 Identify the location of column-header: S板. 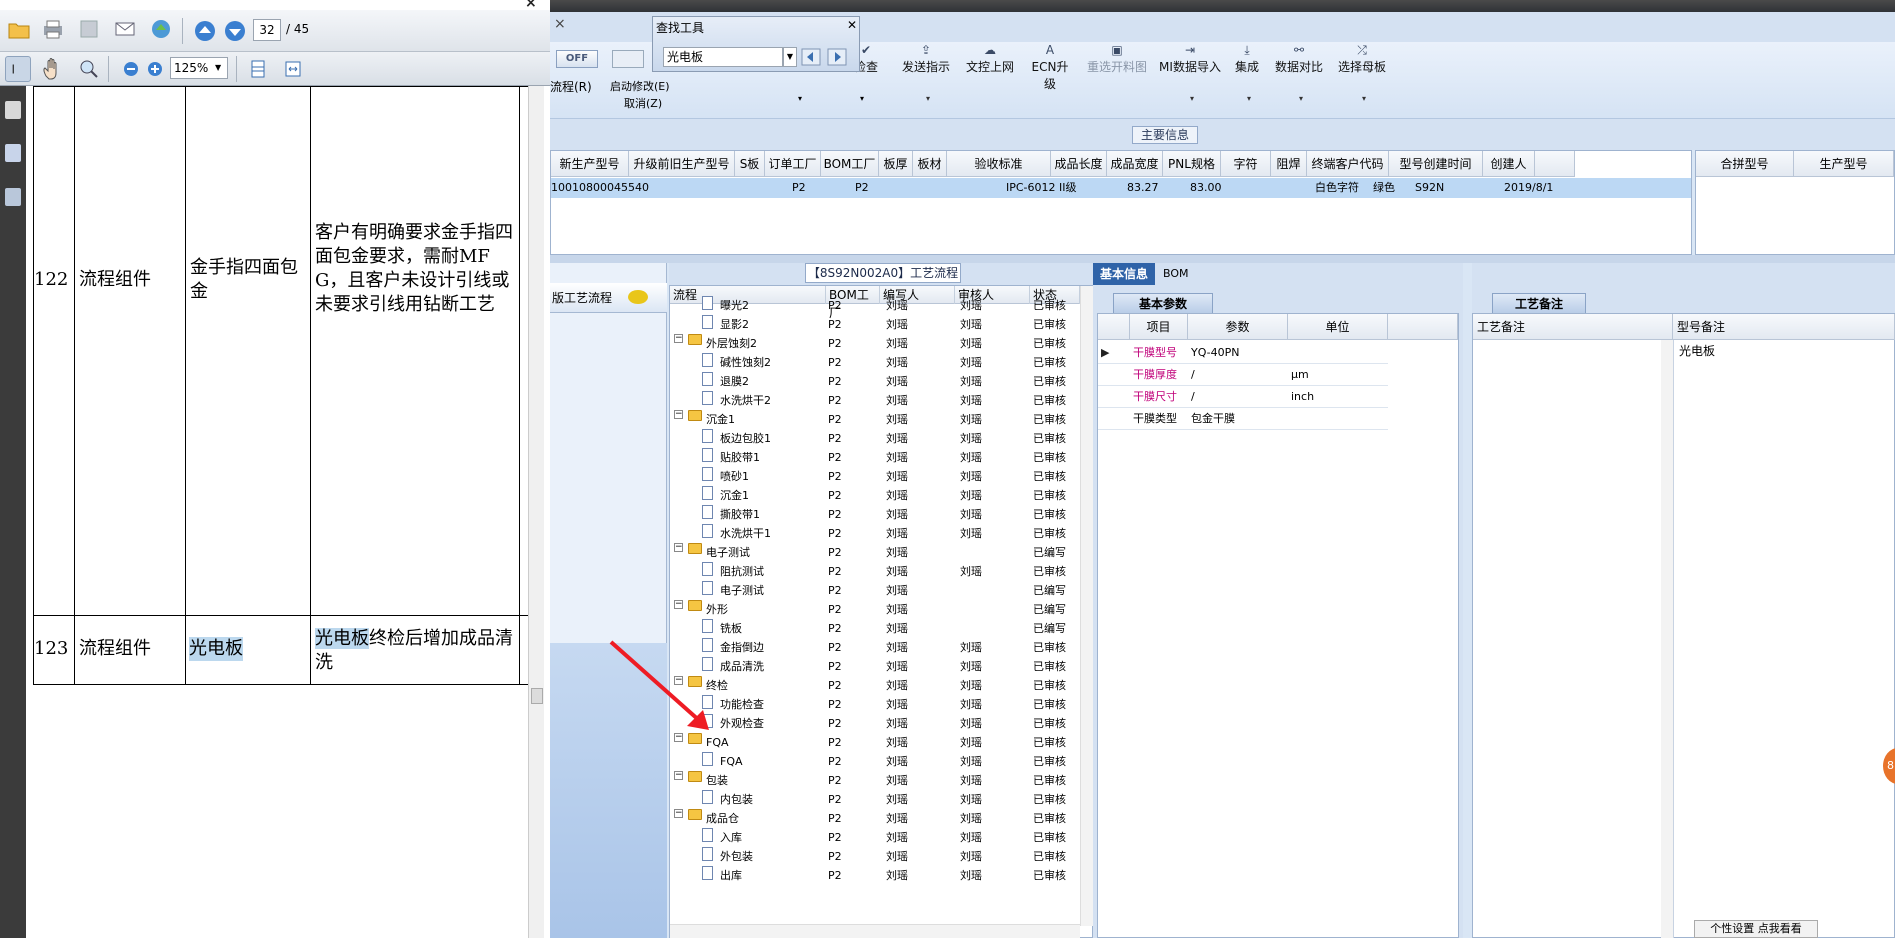
(750, 164).